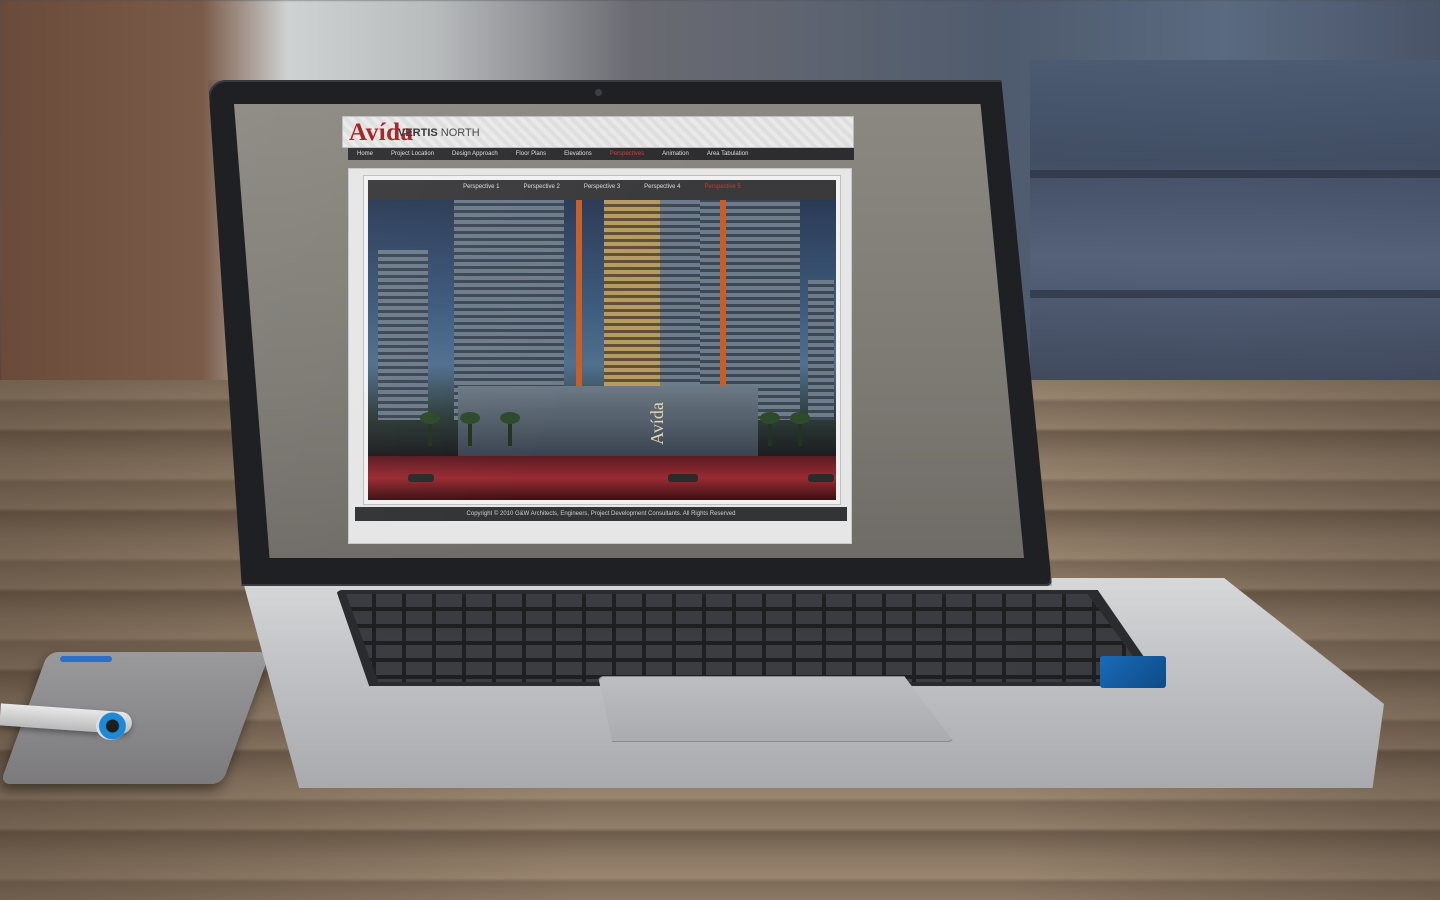 The height and width of the screenshot is (900, 1440). I want to click on nav-design-approach: Design Approach, so click(475, 154).